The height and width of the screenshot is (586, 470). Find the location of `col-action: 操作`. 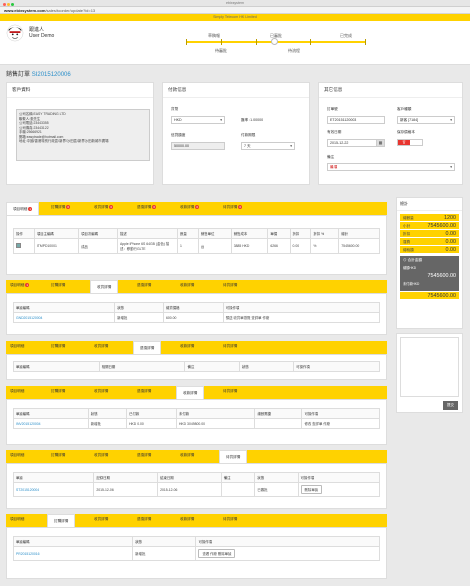

col-action: 操作 is located at coordinates (24, 233).